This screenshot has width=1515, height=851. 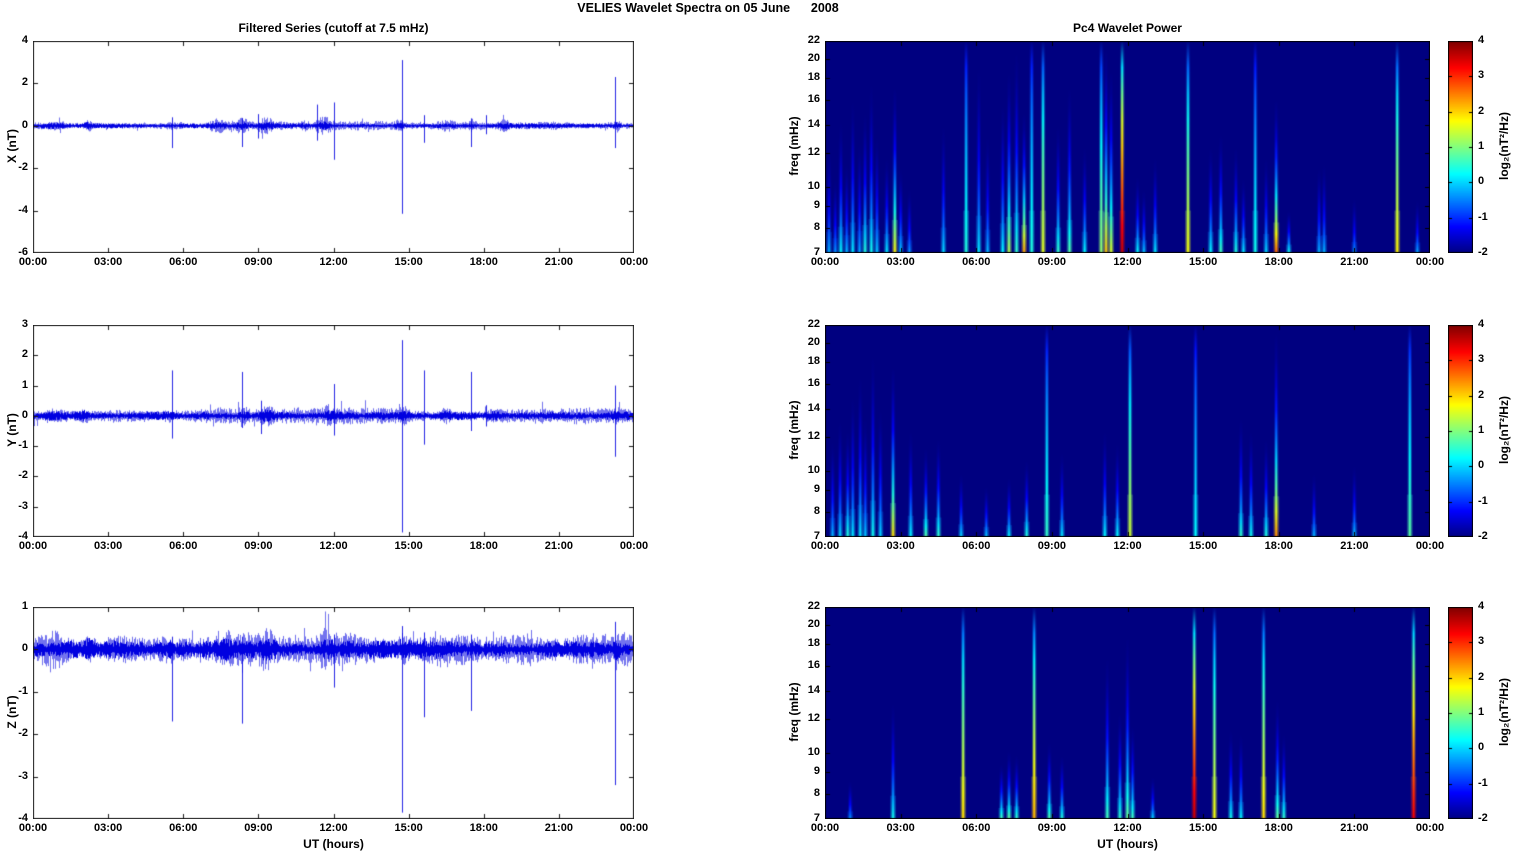 I want to click on colorbar-gradient-x, so click(x=1460, y=147).